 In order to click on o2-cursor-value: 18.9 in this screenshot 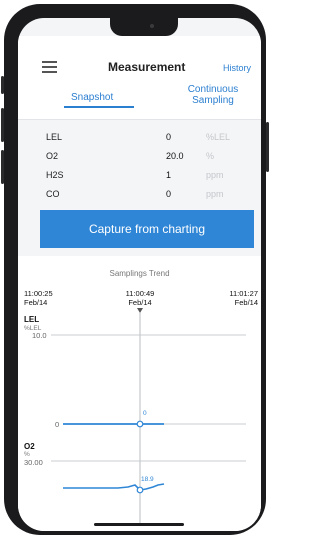, I will do `click(147, 479)`.